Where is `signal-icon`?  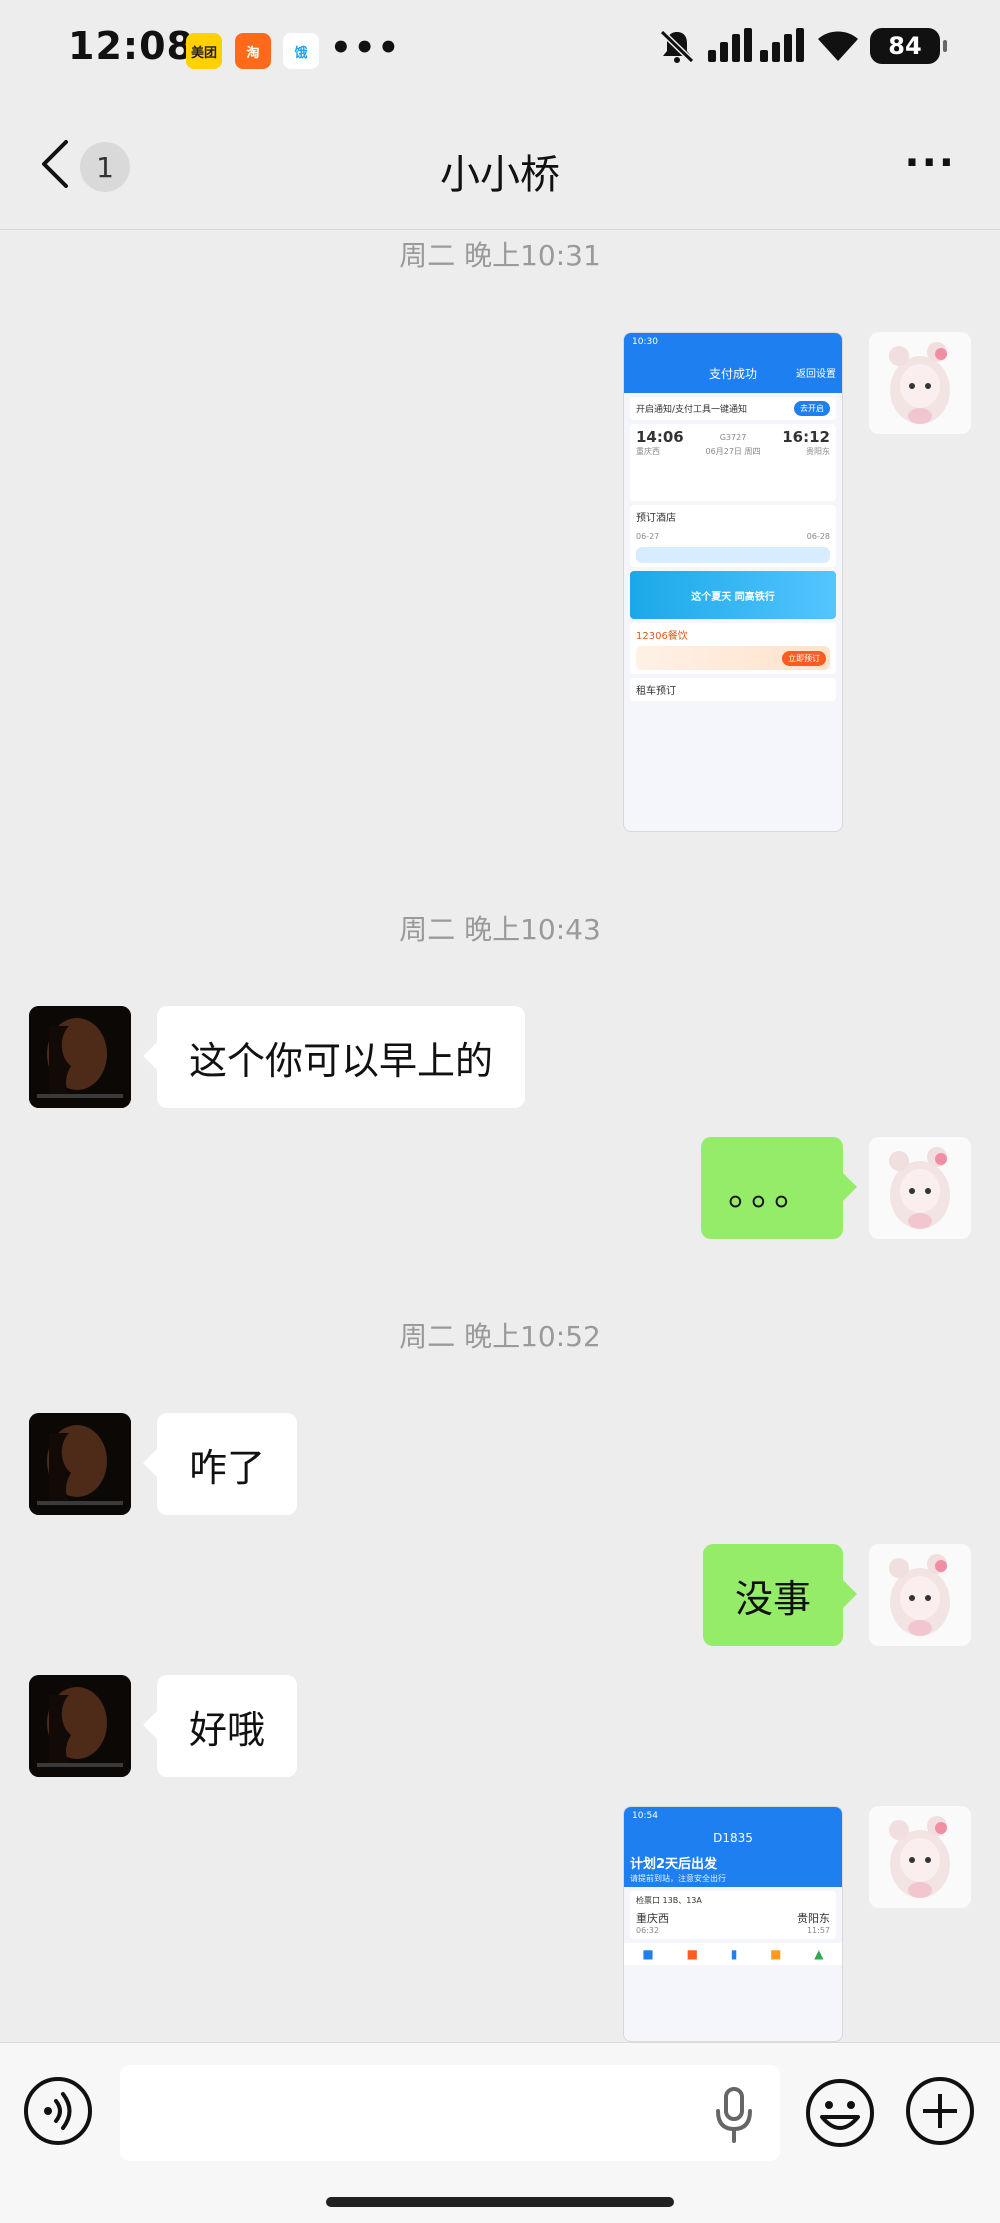
signal-icon is located at coordinates (756, 45).